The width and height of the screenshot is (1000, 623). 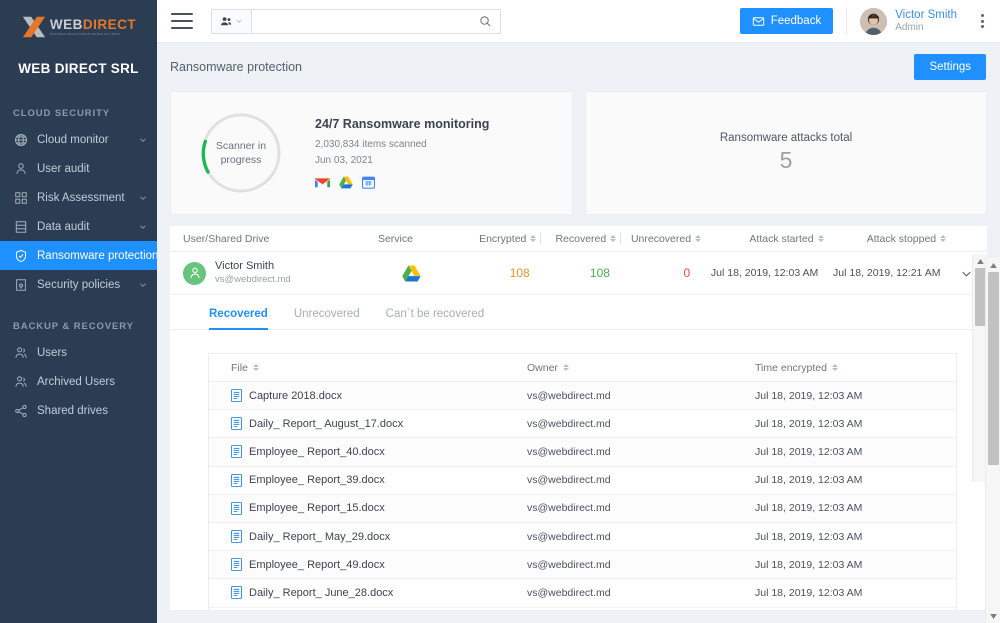 What do you see at coordinates (78, 139) in the screenshot?
I see `sidebar-item-cloud-monitor: Cloud monitor` at bounding box center [78, 139].